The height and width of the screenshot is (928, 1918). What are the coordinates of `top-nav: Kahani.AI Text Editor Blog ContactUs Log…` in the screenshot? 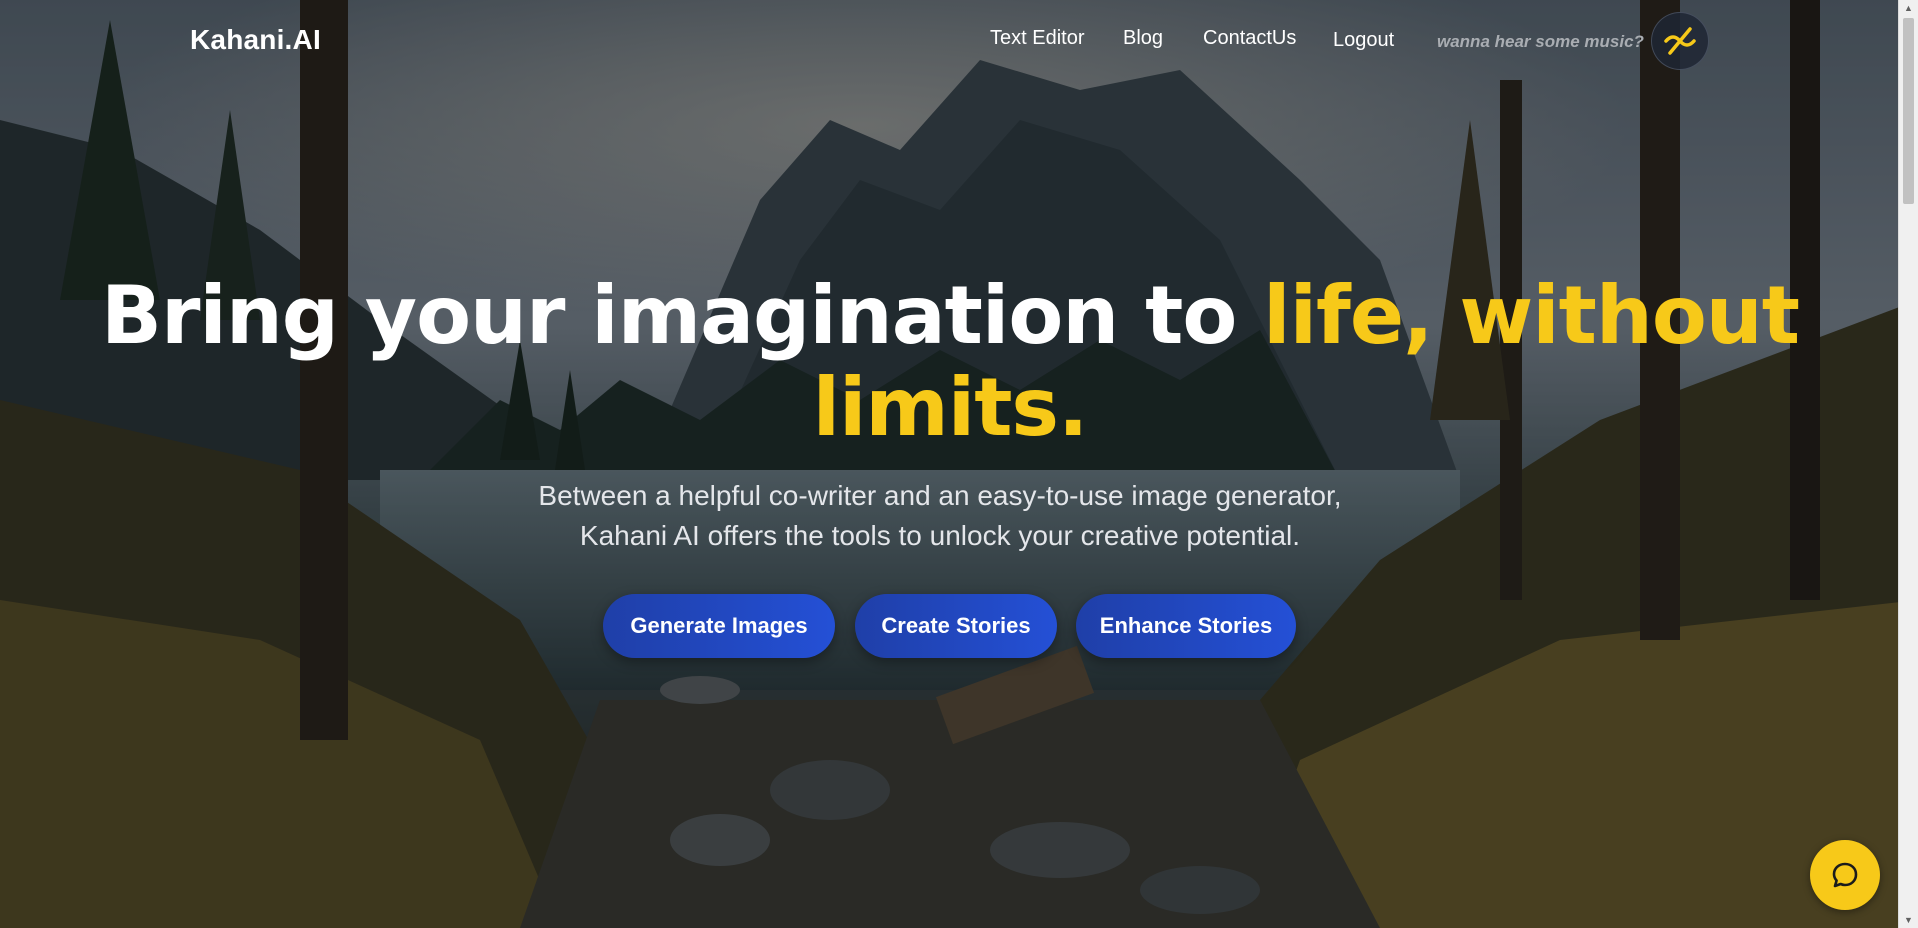 It's located at (949, 42).